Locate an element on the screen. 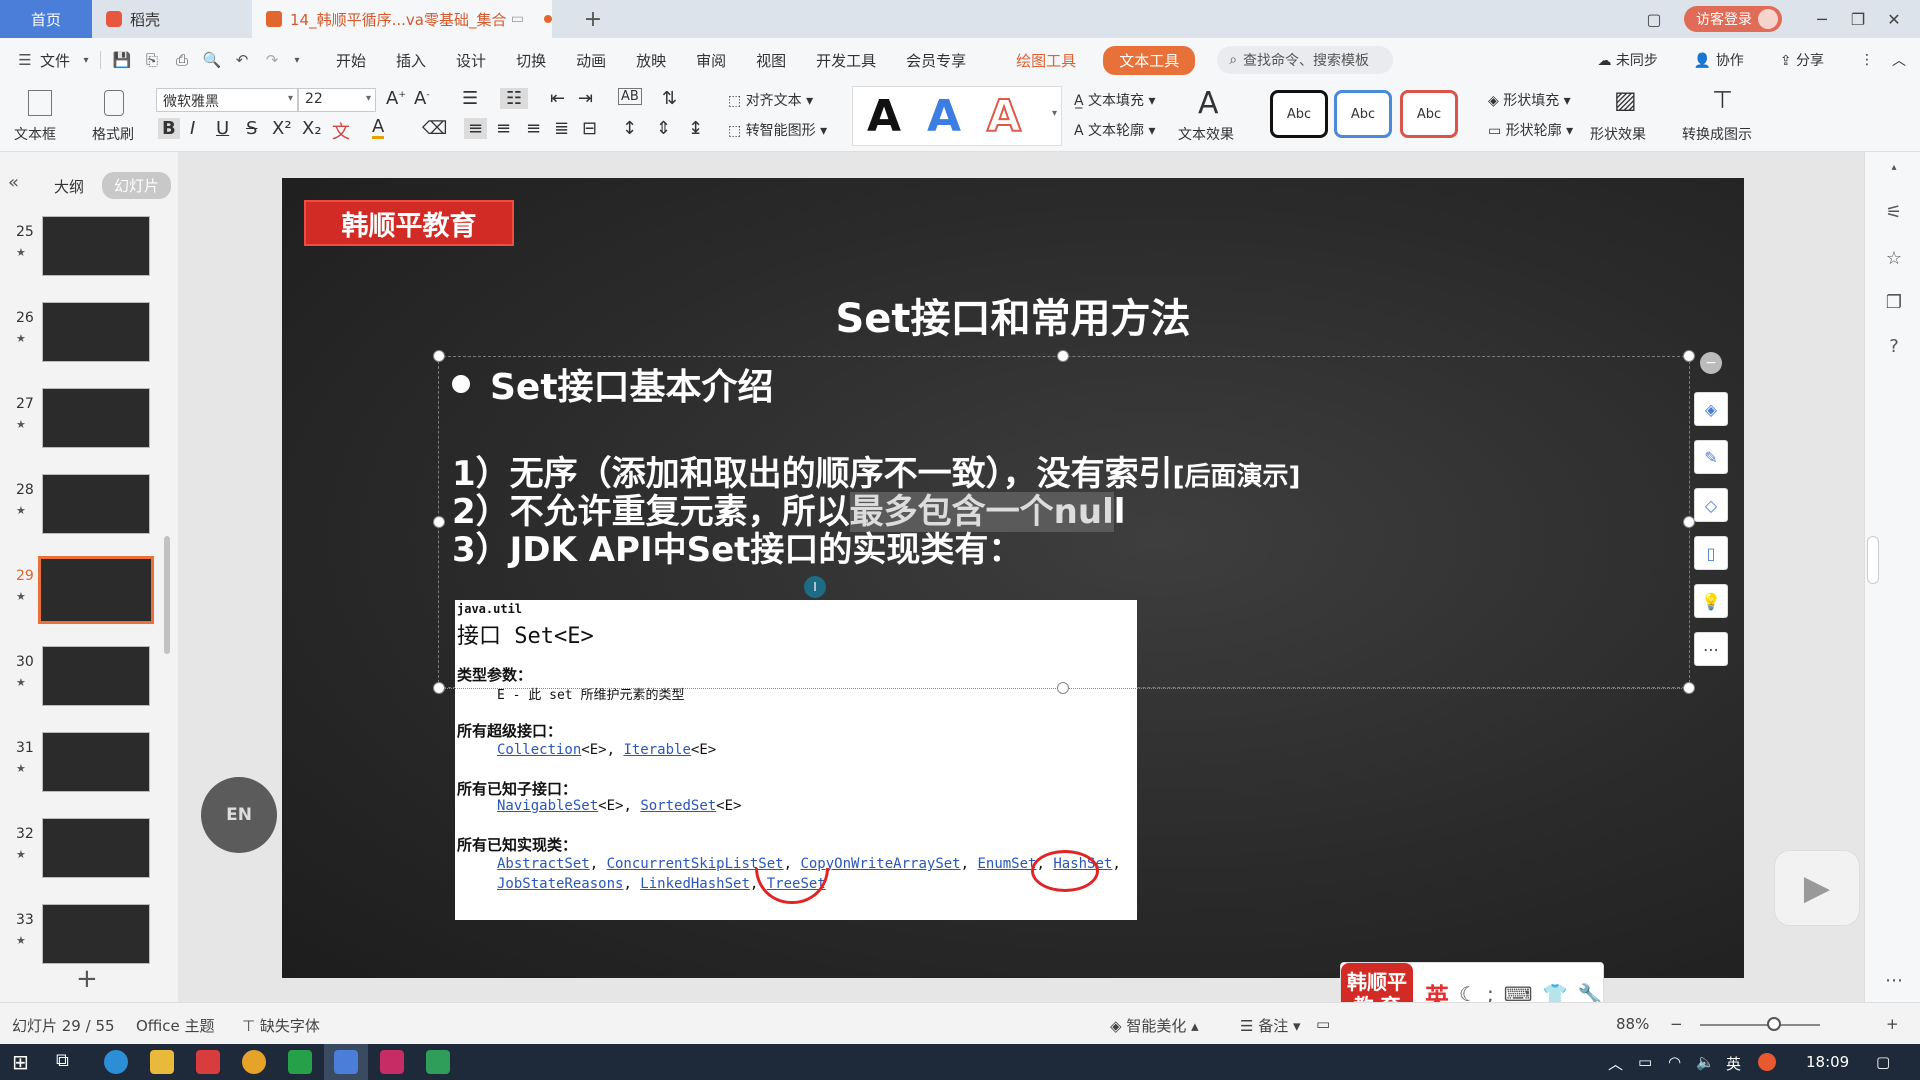 This screenshot has width=1920, height=1080. collapse-tools-icon: − is located at coordinates (1711, 363).